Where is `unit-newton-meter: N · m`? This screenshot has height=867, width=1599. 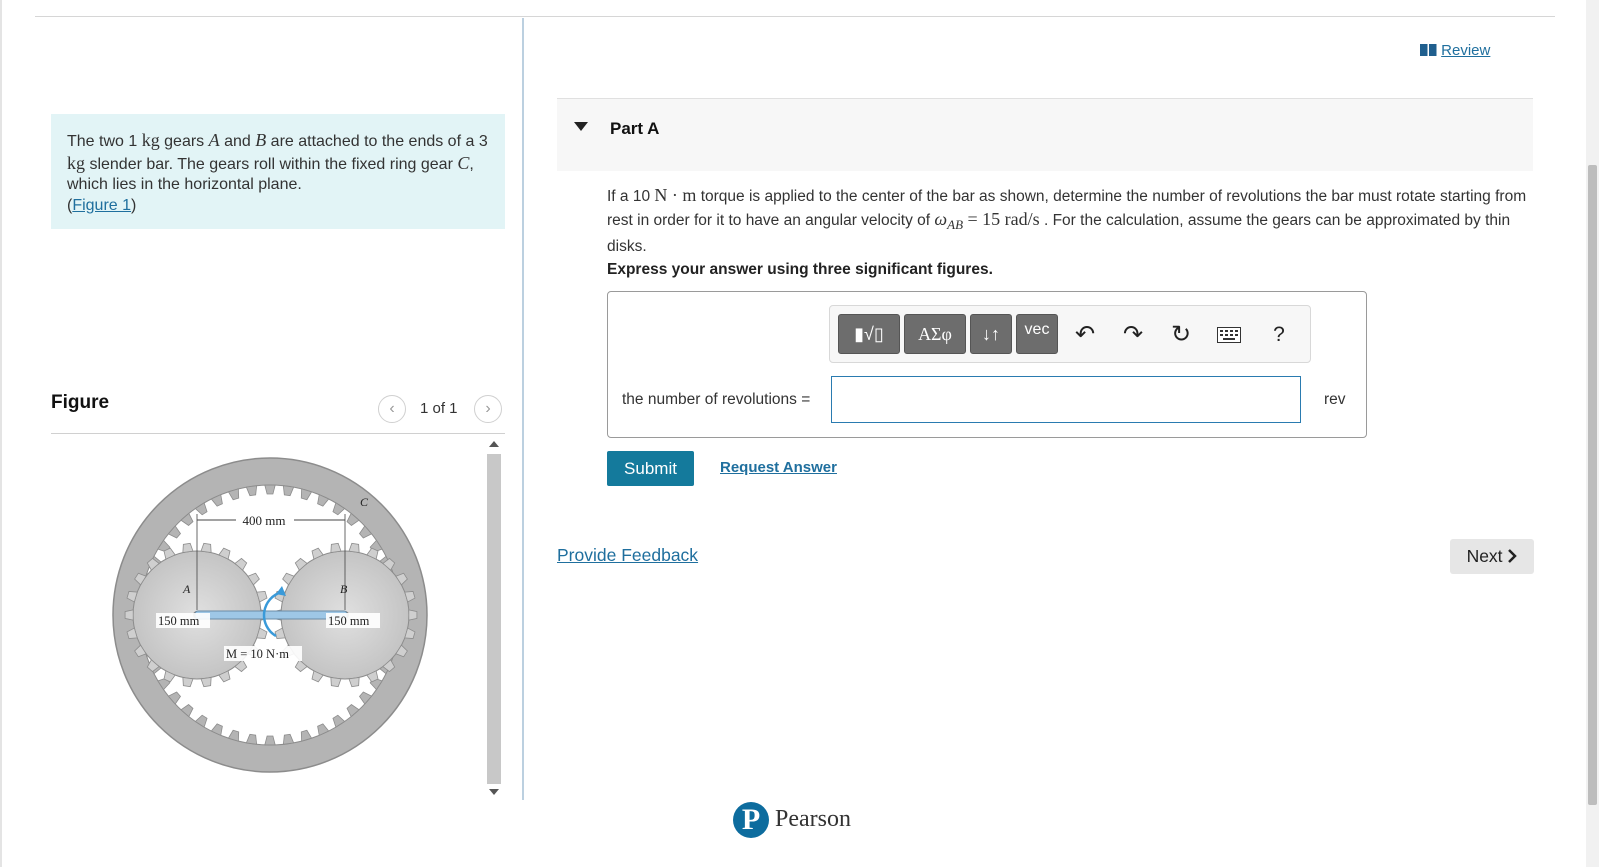 unit-newton-meter: N · m is located at coordinates (675, 195).